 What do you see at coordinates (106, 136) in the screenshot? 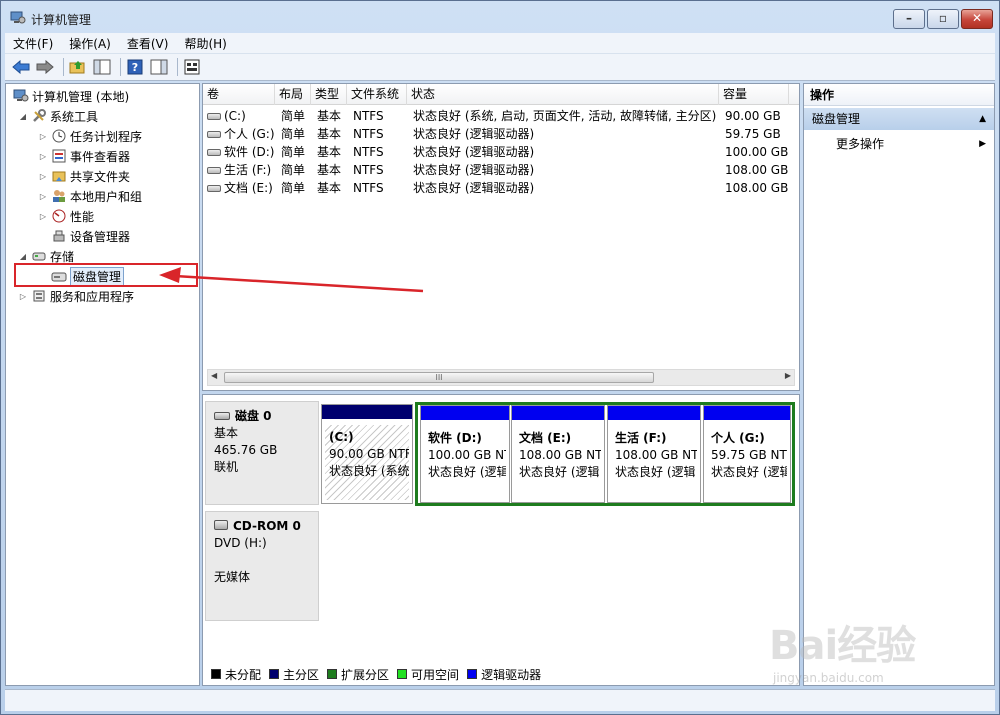
I see `tree-label-task-scheduler: 任务计划程序` at bounding box center [106, 136].